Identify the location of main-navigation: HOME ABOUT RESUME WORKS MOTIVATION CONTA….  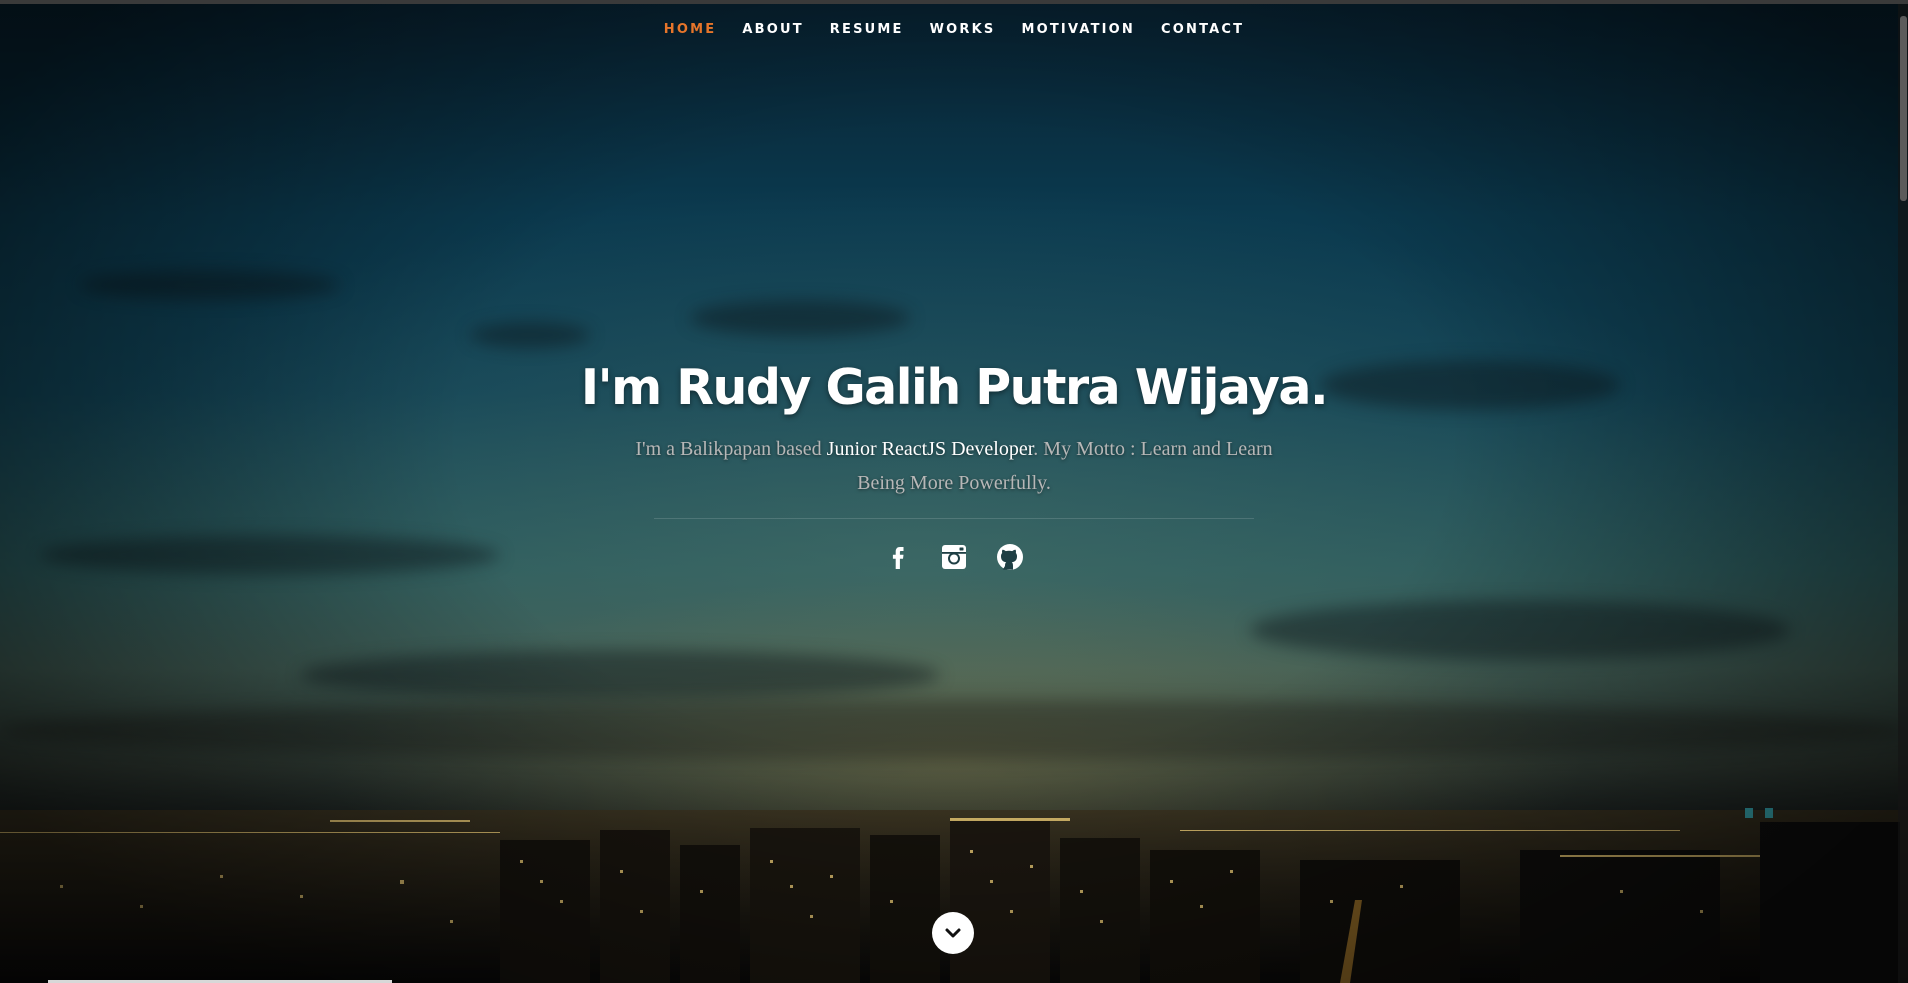
(954, 30).